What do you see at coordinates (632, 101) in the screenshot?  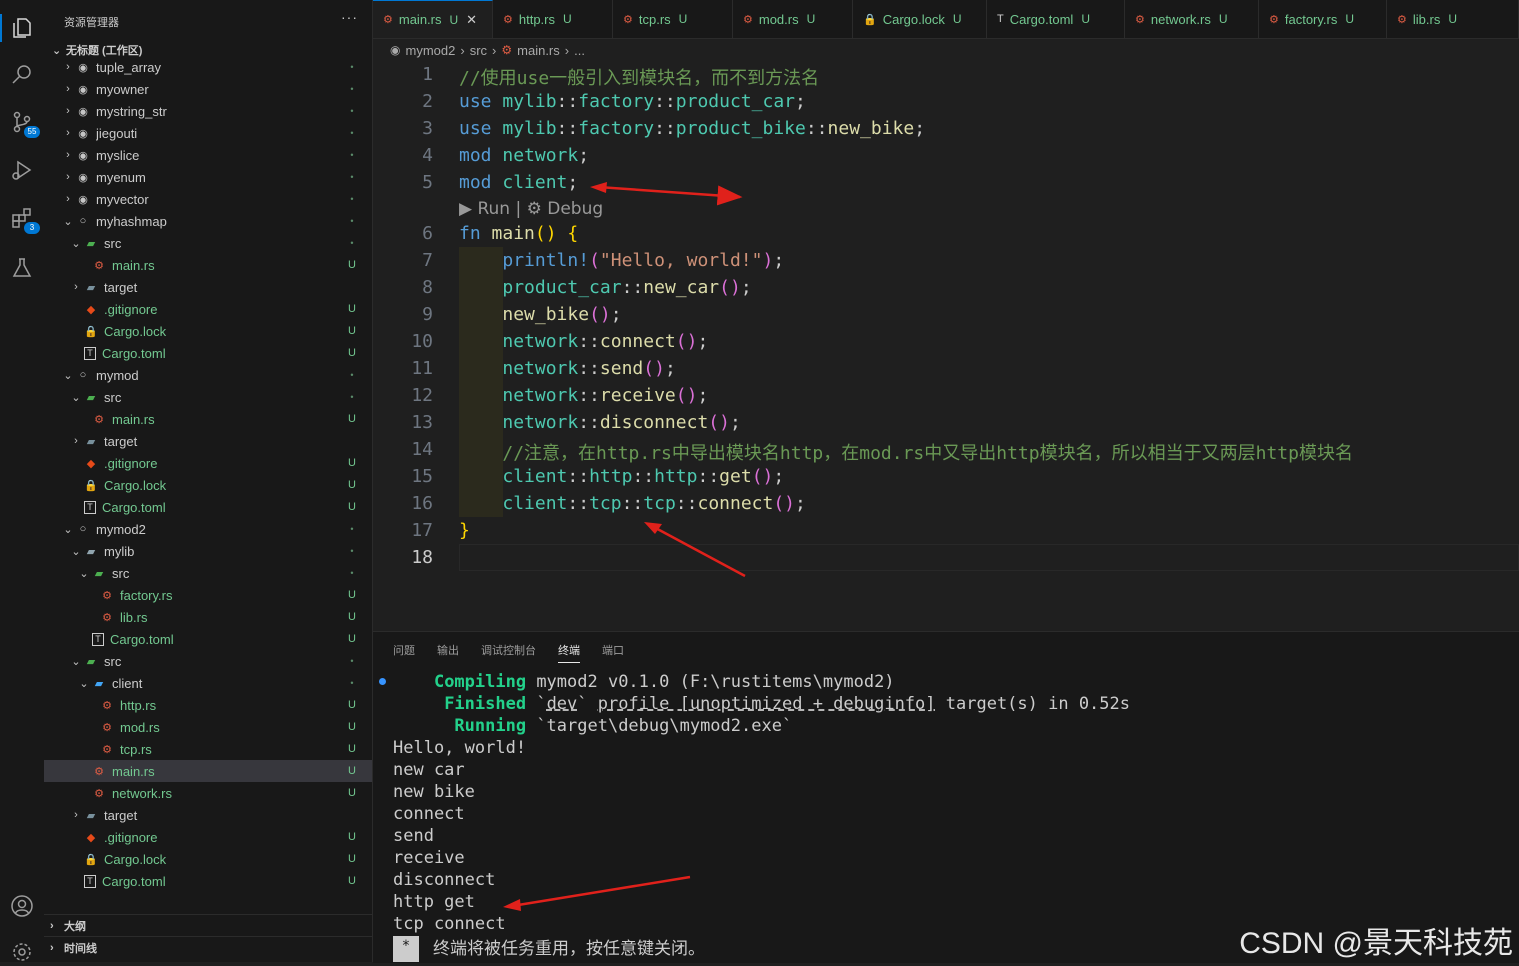 I see `code-line: use mylib::factory::product_car;` at bounding box center [632, 101].